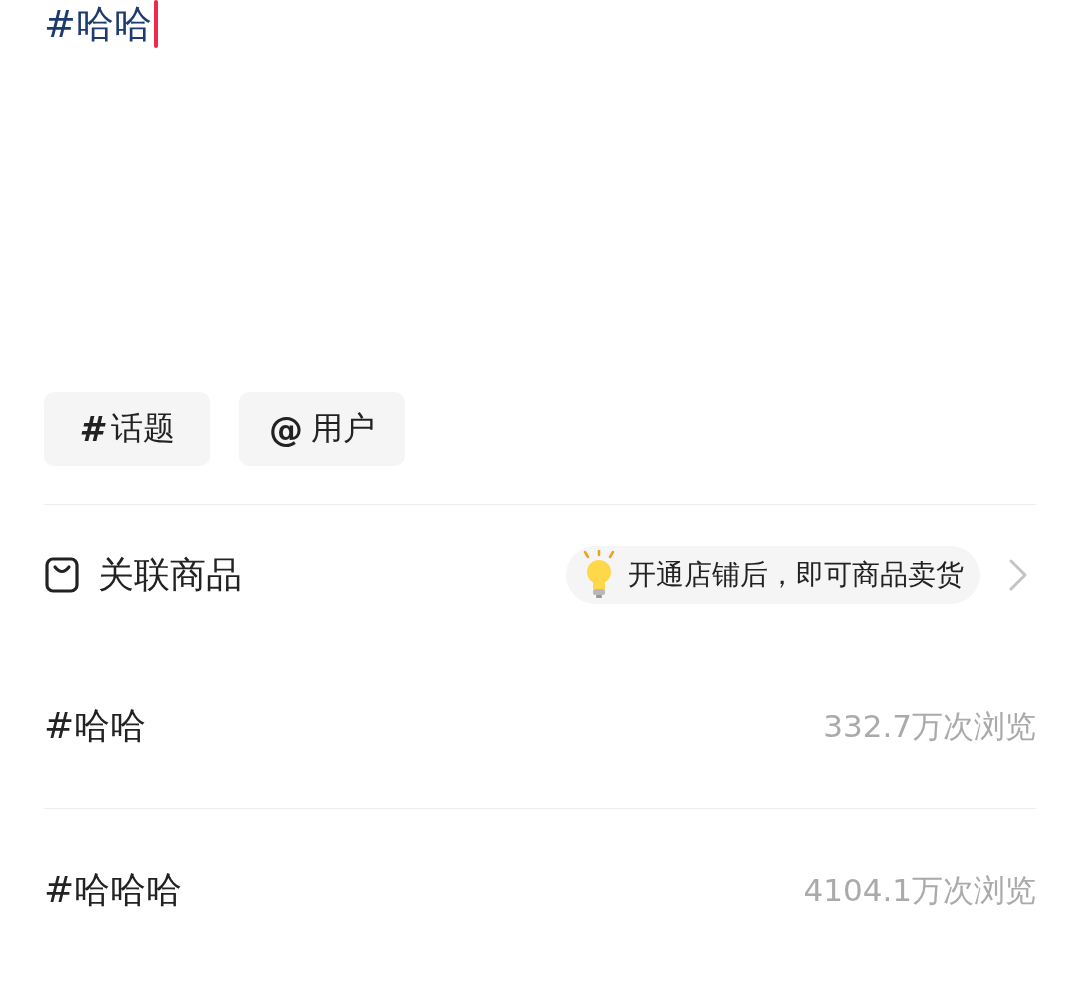 Image resolution: width=1080 pixels, height=991 pixels. I want to click on topic-name: #哈哈哈, so click(113, 890).